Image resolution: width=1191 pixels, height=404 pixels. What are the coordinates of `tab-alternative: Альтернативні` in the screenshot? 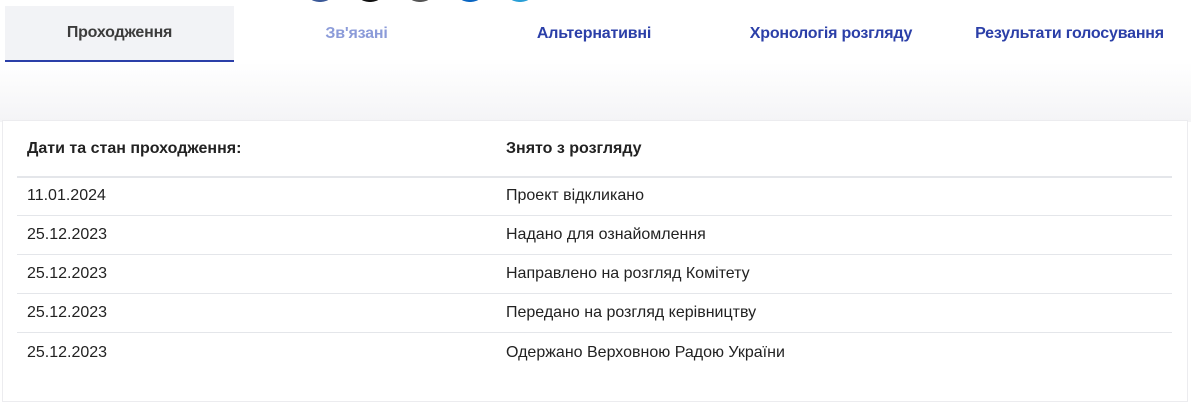 It's located at (594, 34).